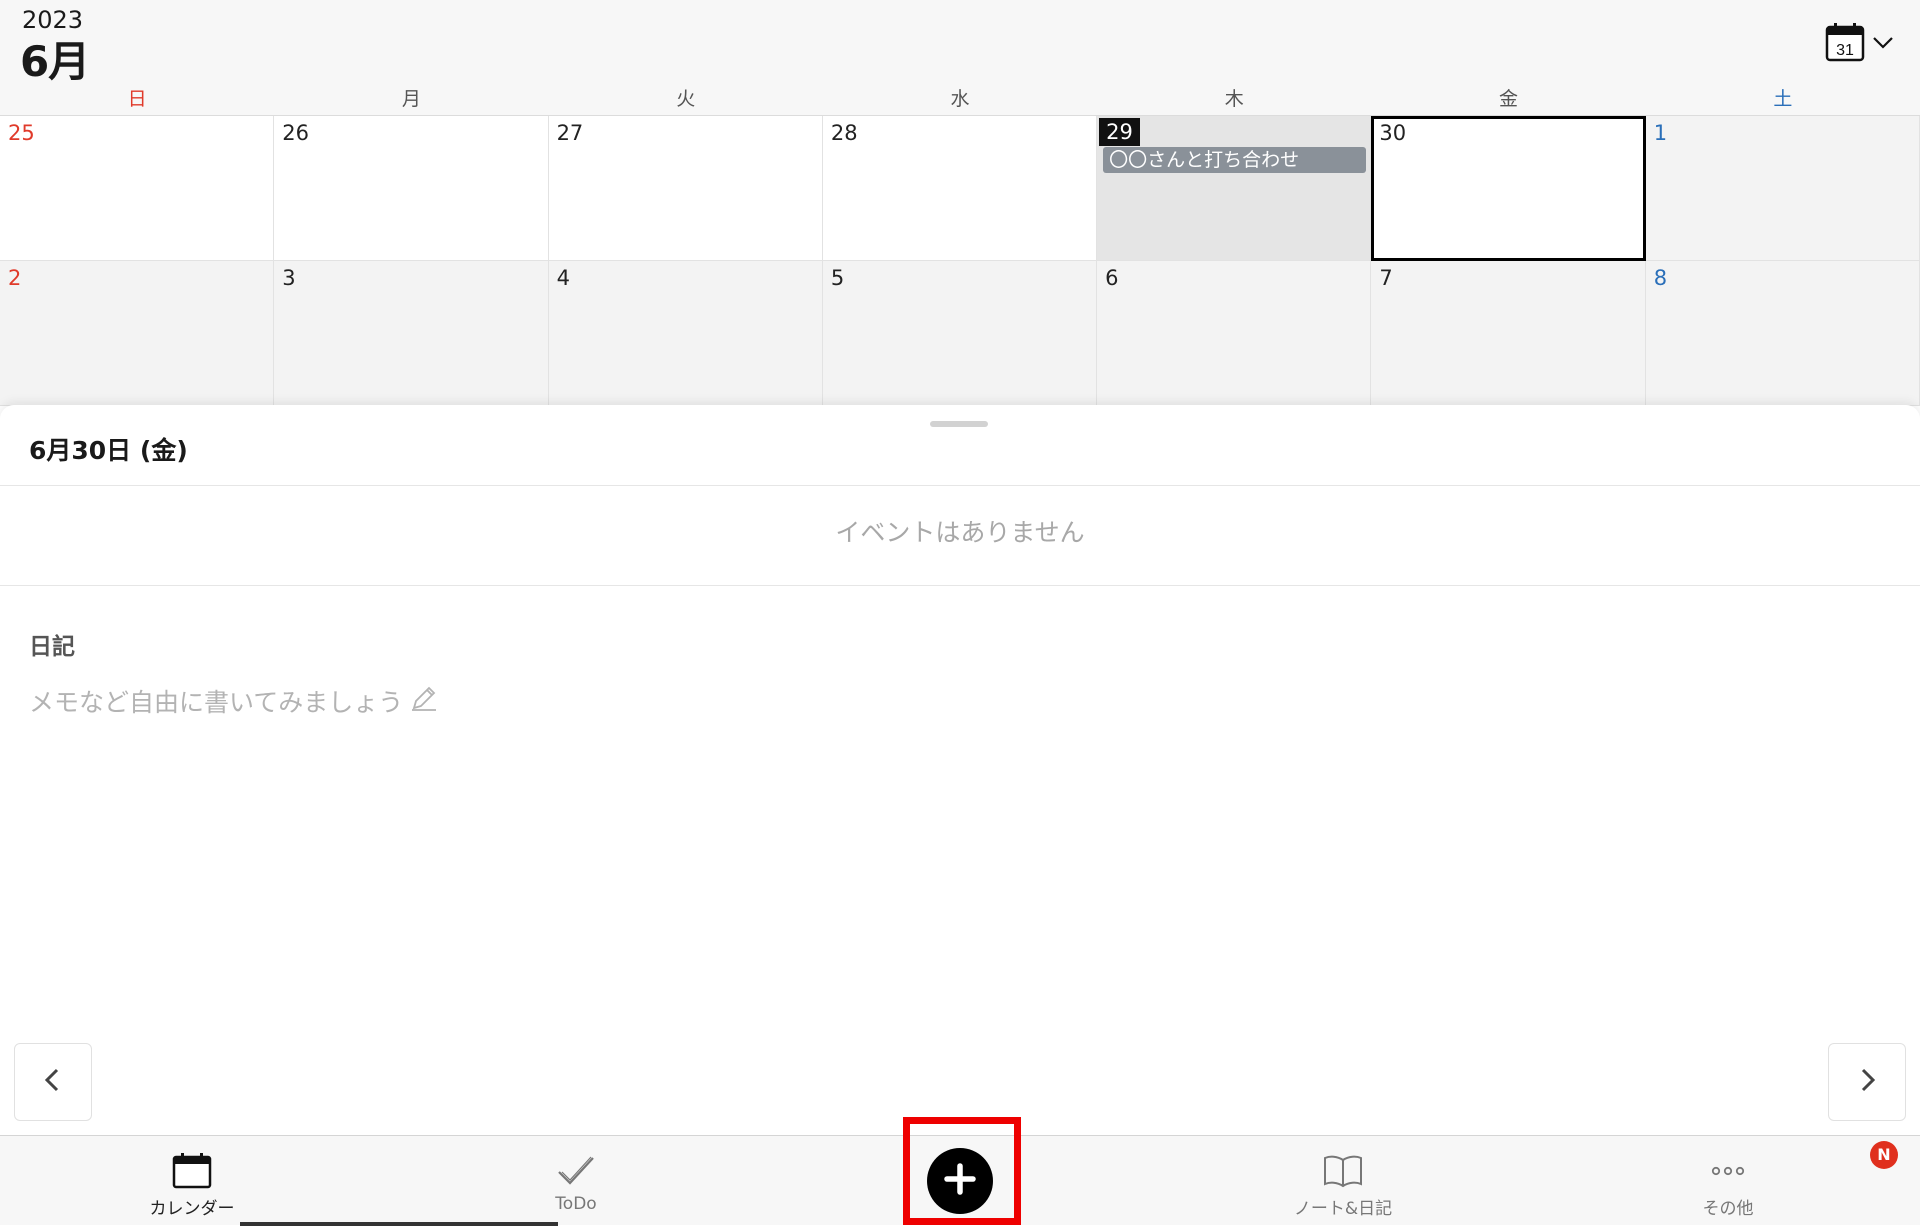 Image resolution: width=1920 pixels, height=1226 pixels. I want to click on tab-more-label: その他, so click(1728, 1209).